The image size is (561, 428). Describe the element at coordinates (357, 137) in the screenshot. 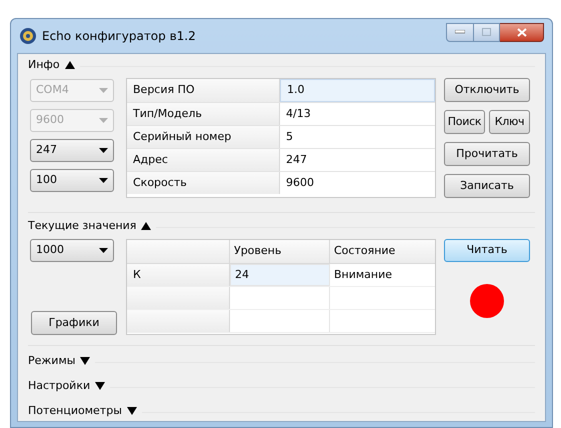

I see `table-cell: 5` at that location.